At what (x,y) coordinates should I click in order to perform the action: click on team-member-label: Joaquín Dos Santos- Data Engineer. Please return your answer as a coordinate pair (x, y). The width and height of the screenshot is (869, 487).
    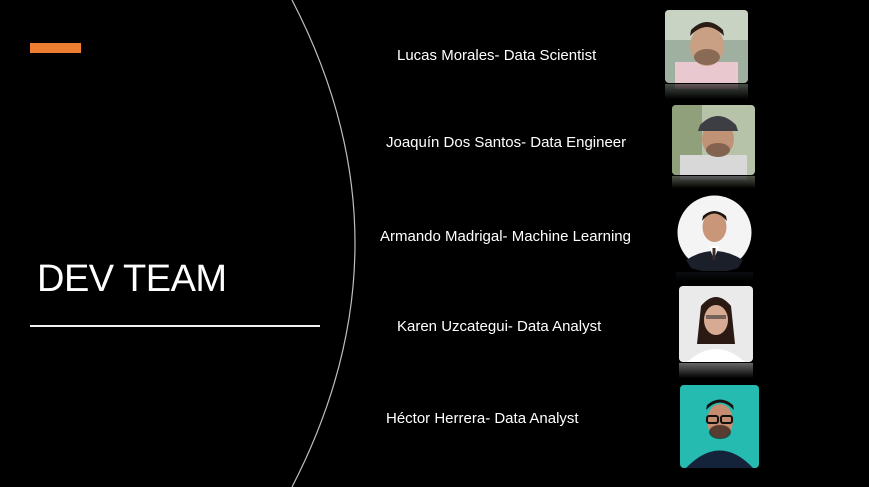
    Looking at the image, I should click on (506, 142).